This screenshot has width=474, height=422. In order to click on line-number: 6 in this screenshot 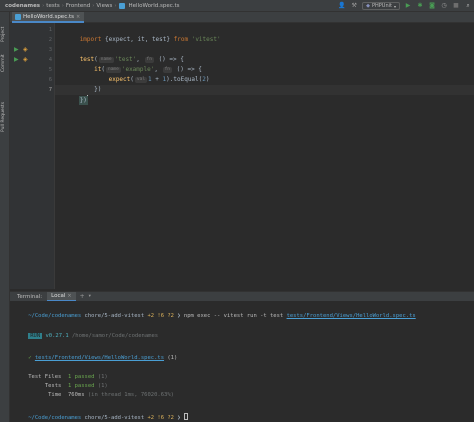, I will do `click(50, 80)`.